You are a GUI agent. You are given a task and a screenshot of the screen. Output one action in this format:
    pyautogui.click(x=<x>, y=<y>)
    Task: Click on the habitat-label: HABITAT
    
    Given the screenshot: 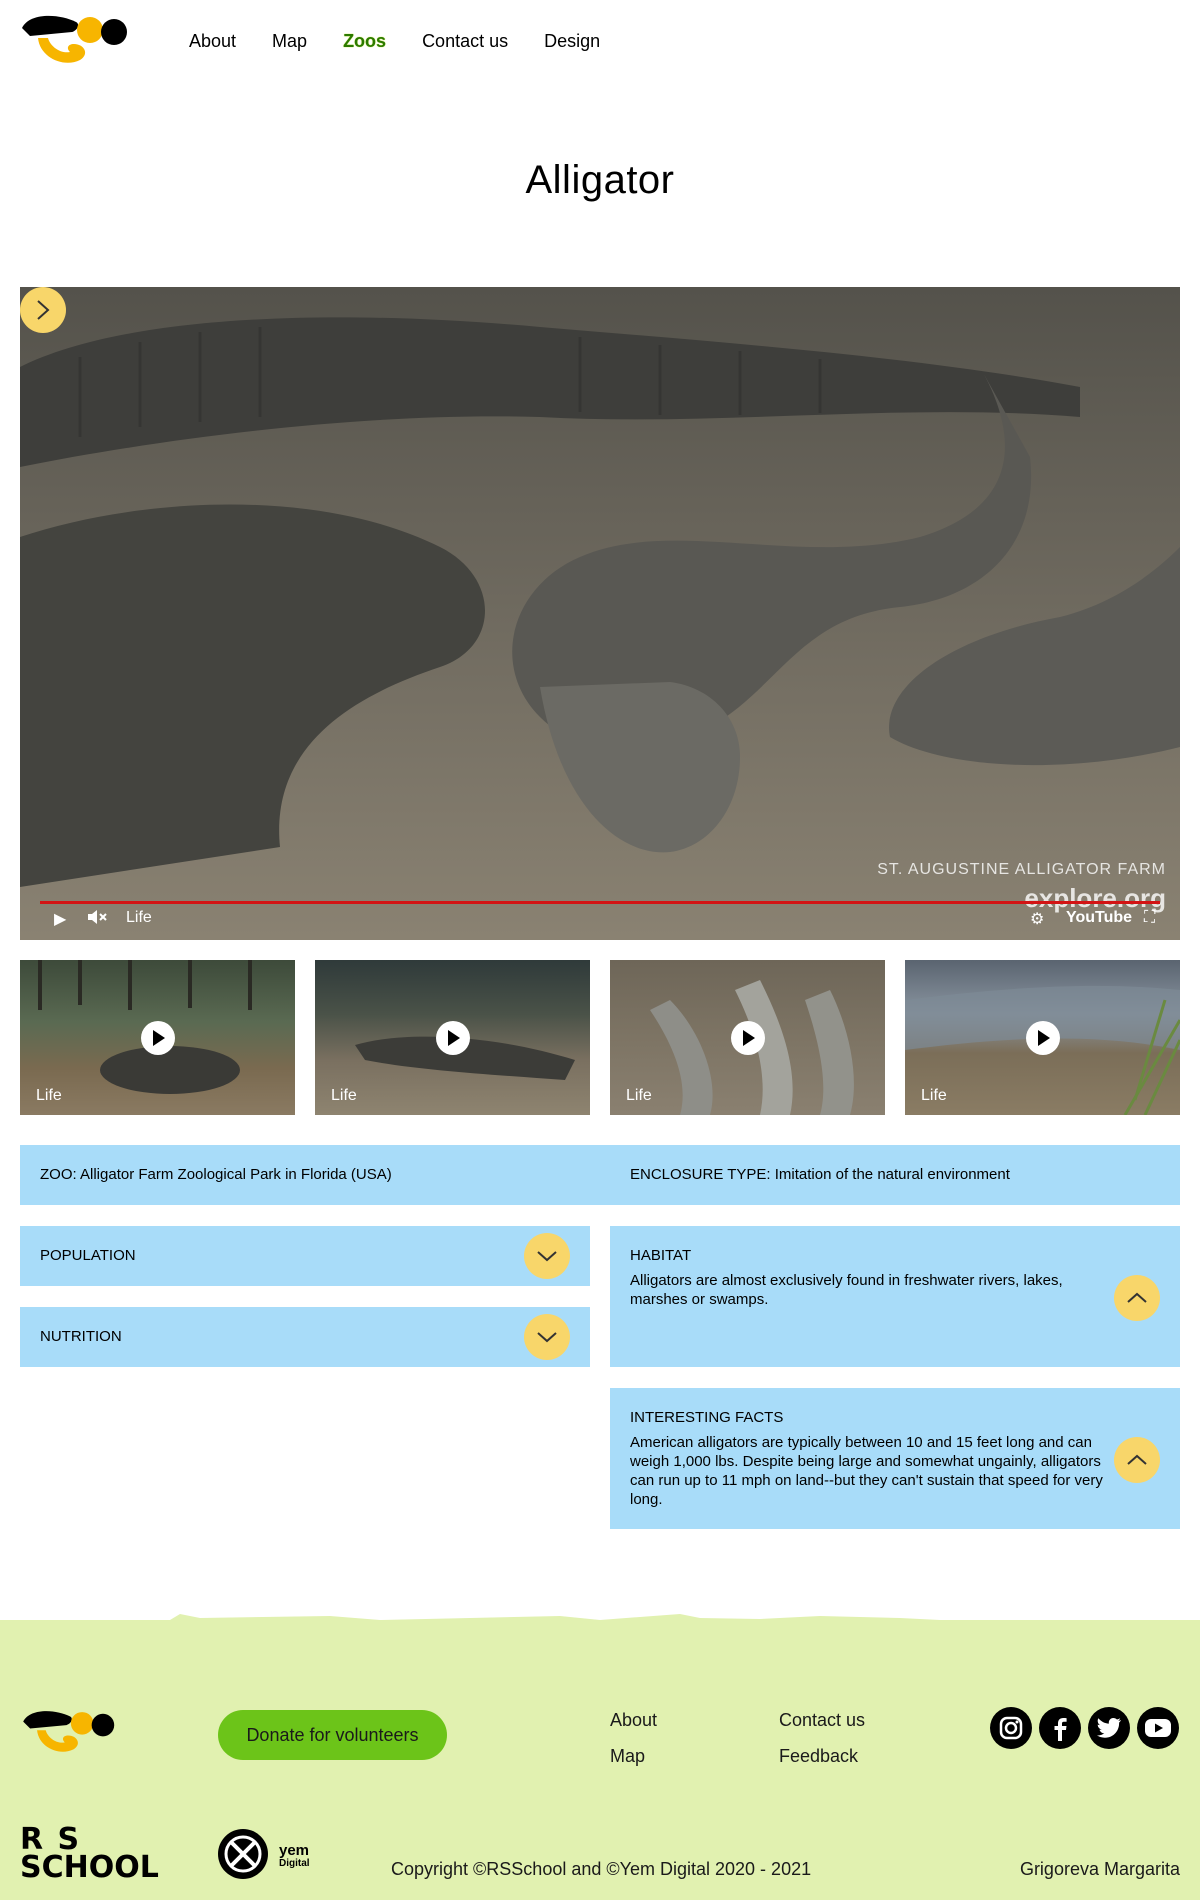 What is the action you would take?
    pyautogui.click(x=661, y=1255)
    